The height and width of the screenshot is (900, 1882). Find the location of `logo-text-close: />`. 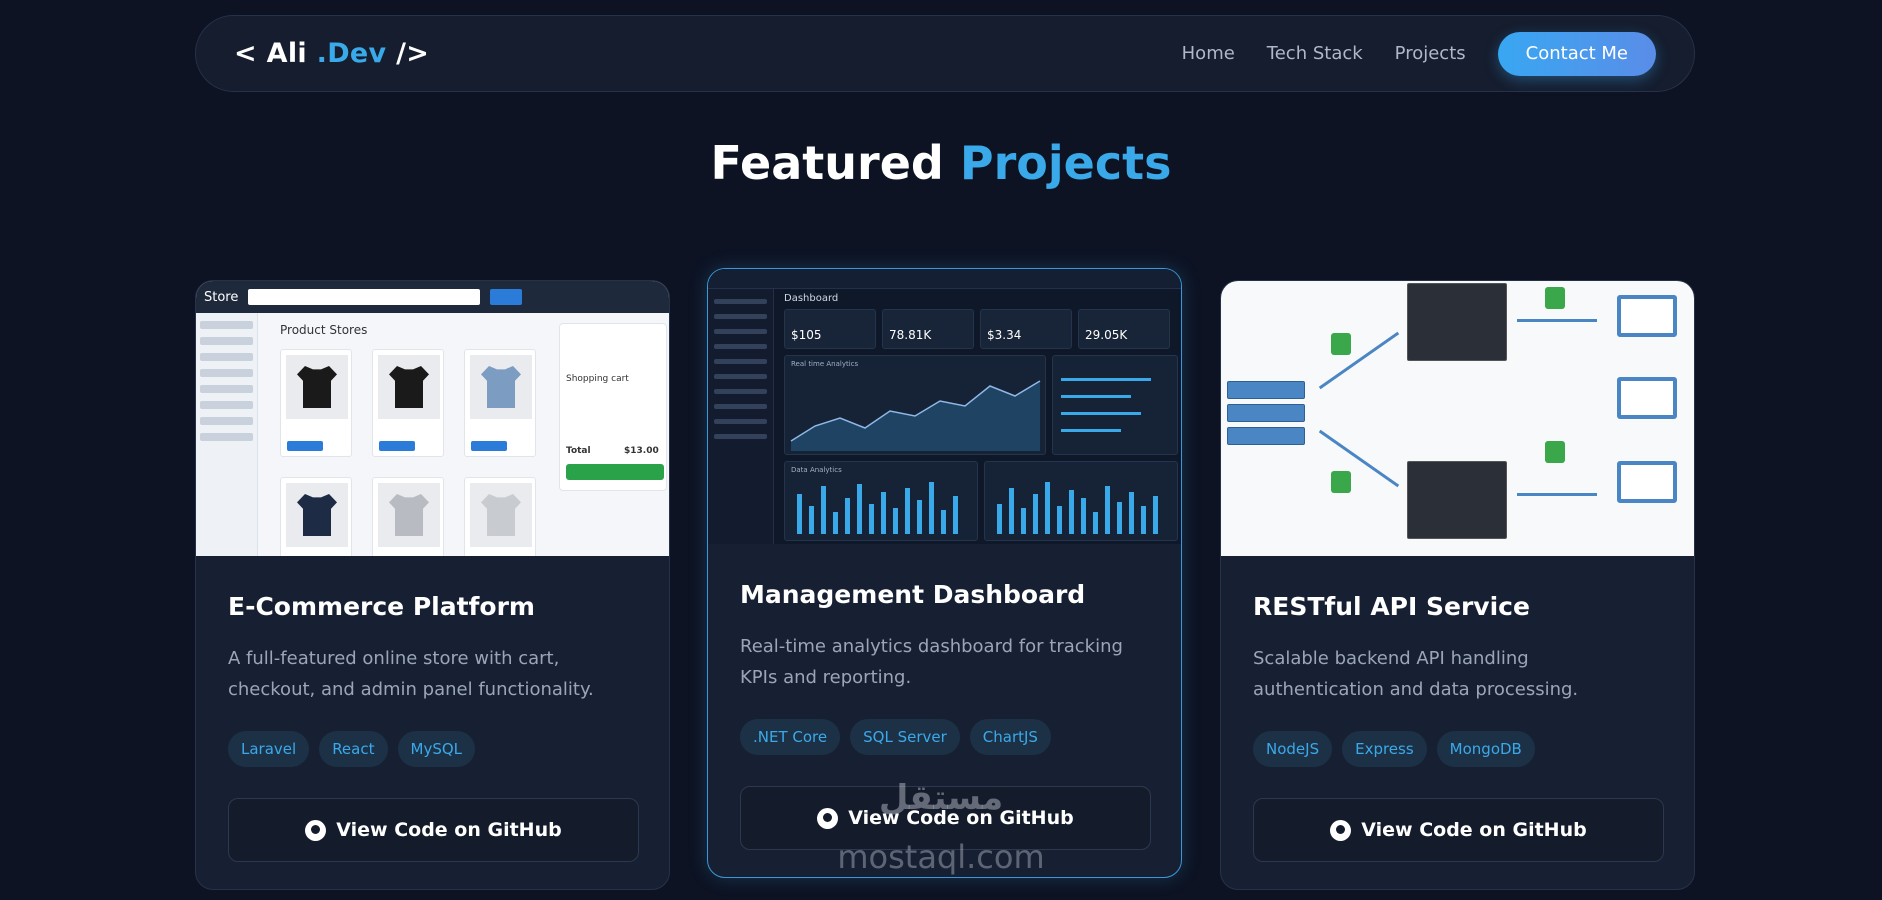

logo-text-close: /> is located at coordinates (408, 53).